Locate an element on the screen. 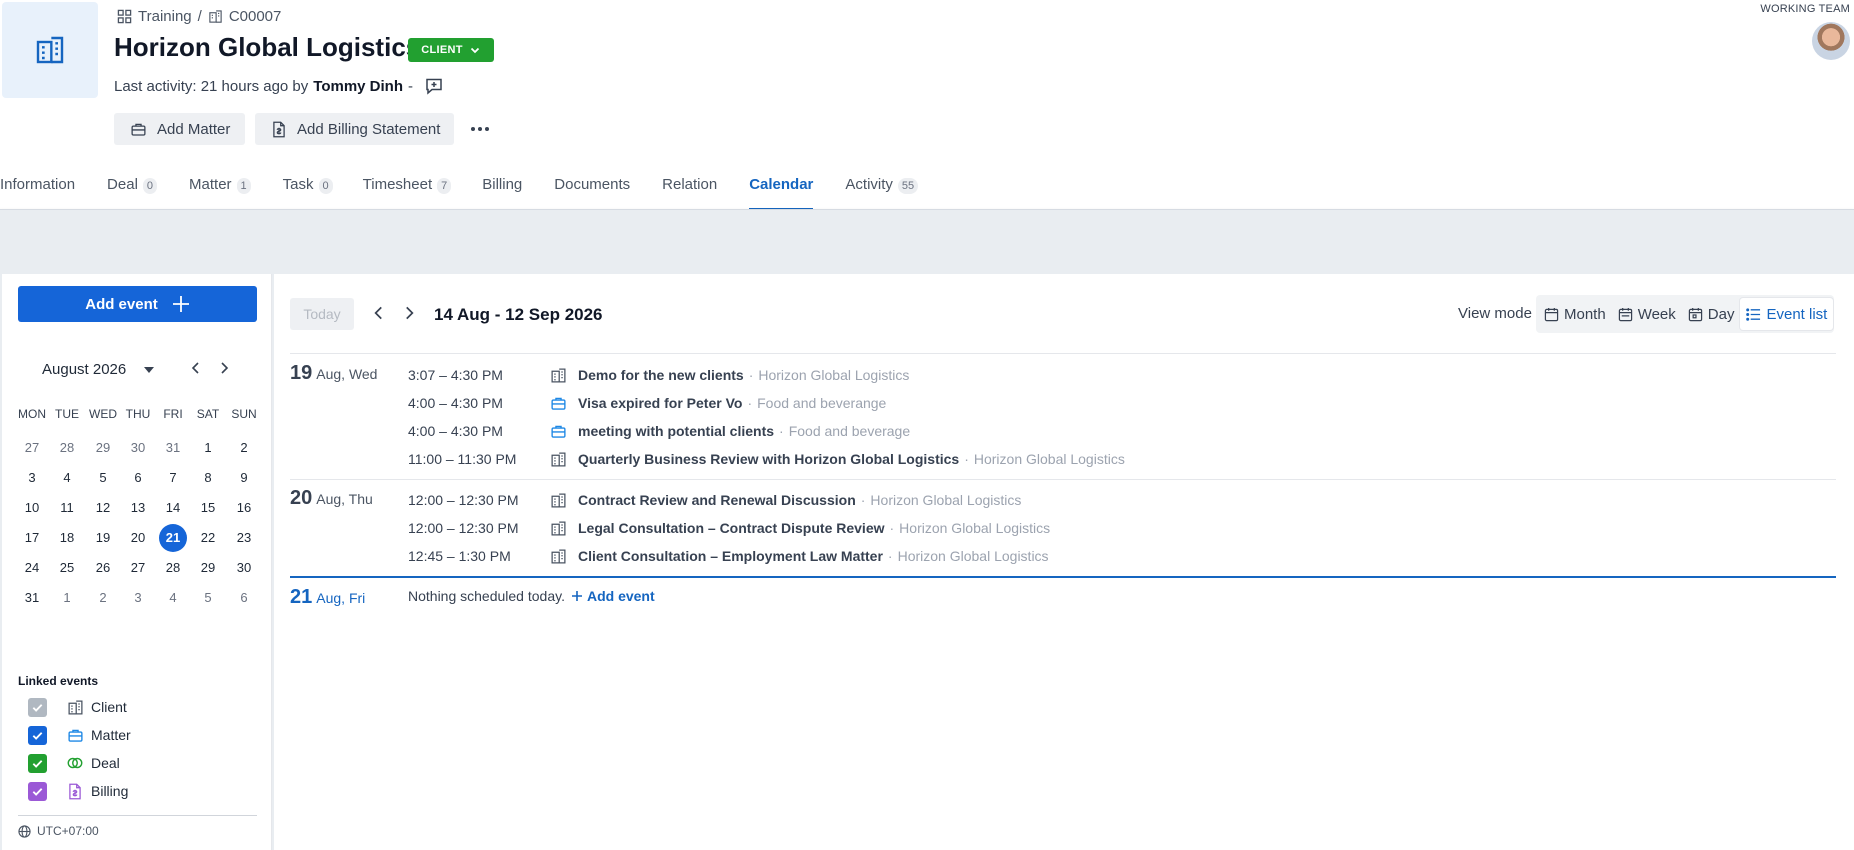 The image size is (1854, 850). tab-matter: Matter 1 is located at coordinates (220, 187).